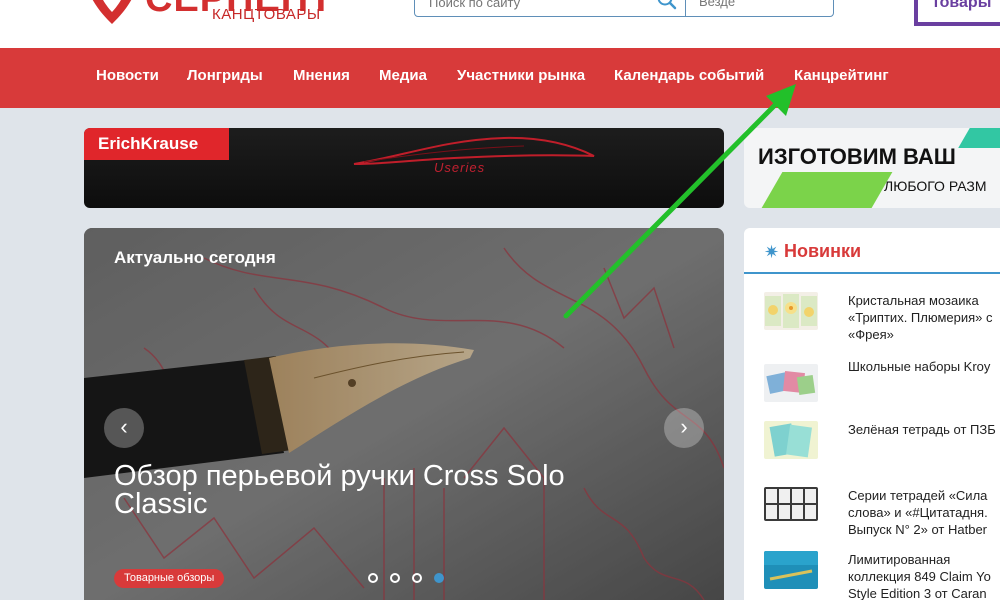  I want to click on slider-next-button: ›, so click(684, 428).